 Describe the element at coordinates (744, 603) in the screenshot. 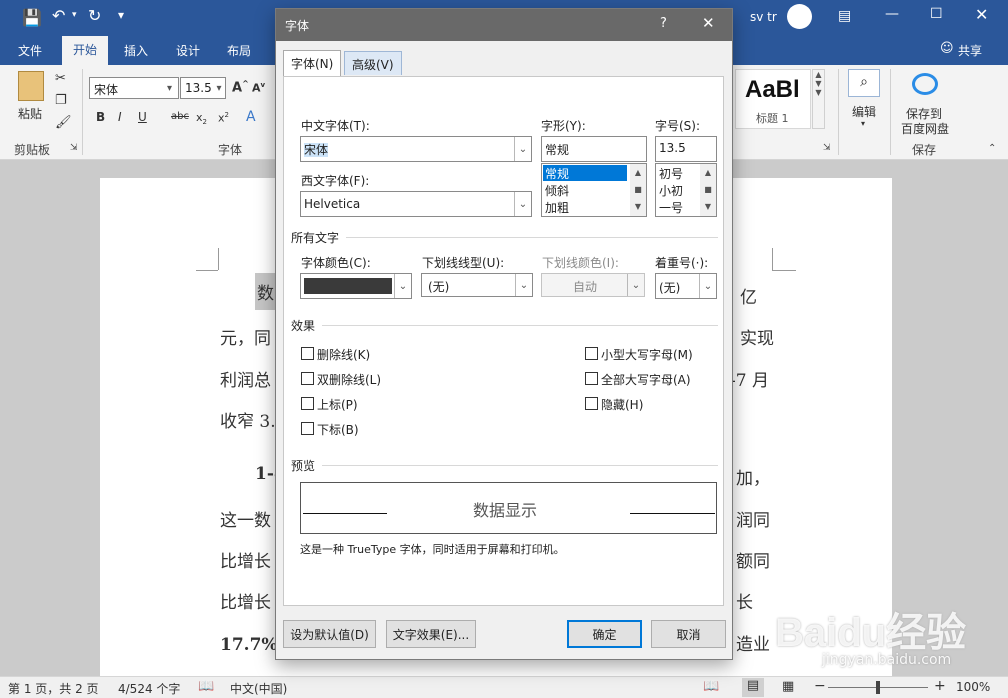

I see `doc-line-right: 长` at that location.